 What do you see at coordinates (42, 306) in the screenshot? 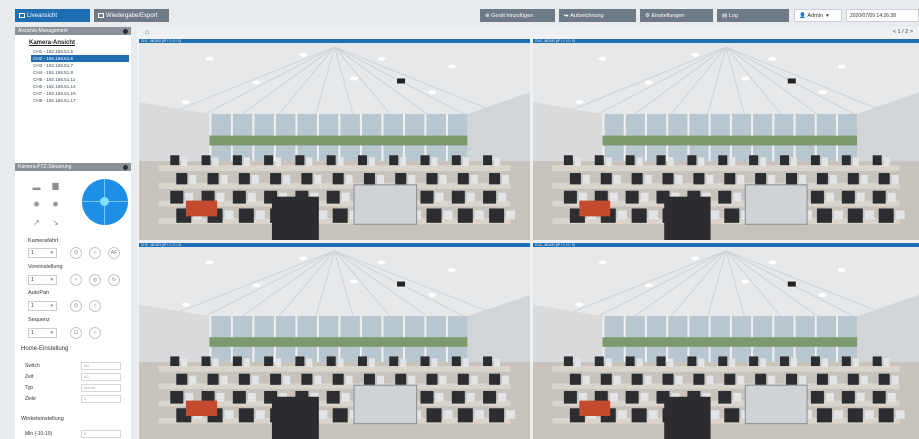
I see `autopan-select: 1 ▾` at bounding box center [42, 306].